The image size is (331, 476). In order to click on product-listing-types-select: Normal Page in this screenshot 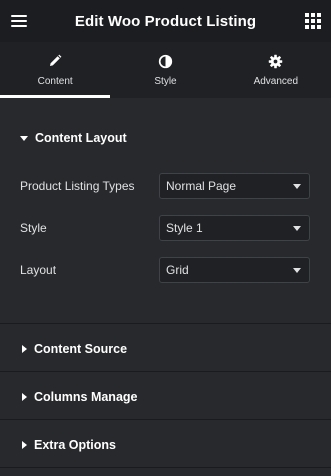, I will do `click(234, 186)`.